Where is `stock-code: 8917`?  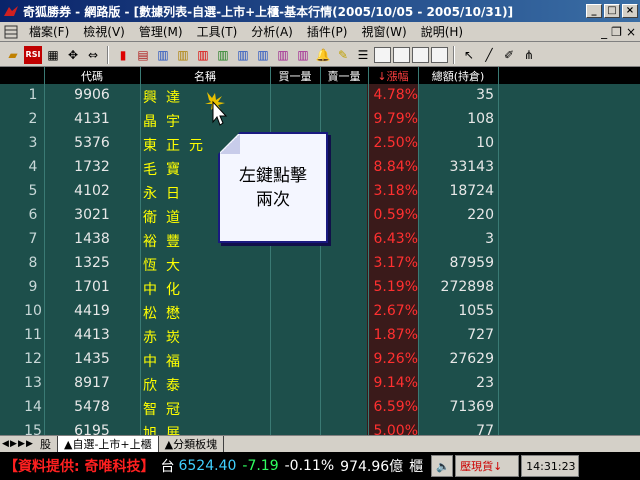
stock-code: 8917 is located at coordinates (92, 383).